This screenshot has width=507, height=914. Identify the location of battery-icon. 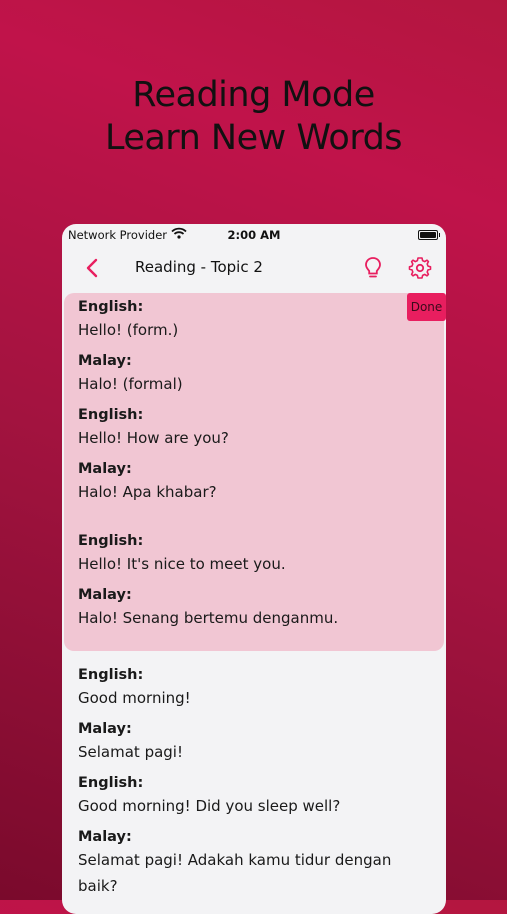
(429, 235).